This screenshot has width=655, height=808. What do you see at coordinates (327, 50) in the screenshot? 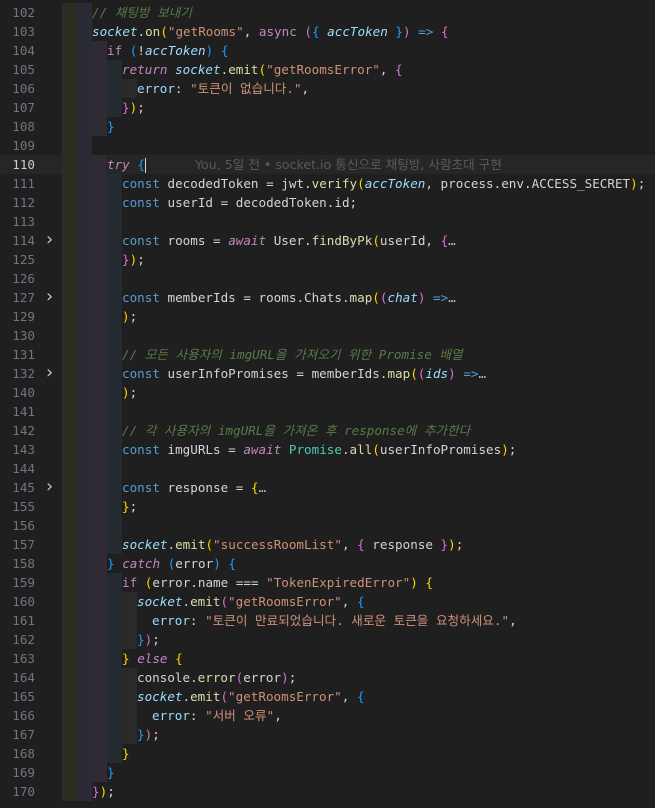
I see `code-line: 104 if (!accToken) {` at bounding box center [327, 50].